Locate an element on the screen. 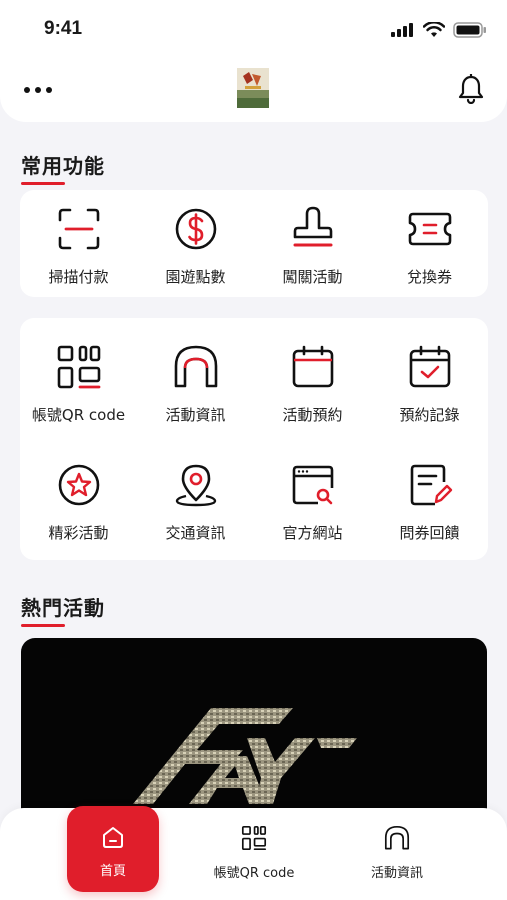  stamp-icon is located at coordinates (312, 226).